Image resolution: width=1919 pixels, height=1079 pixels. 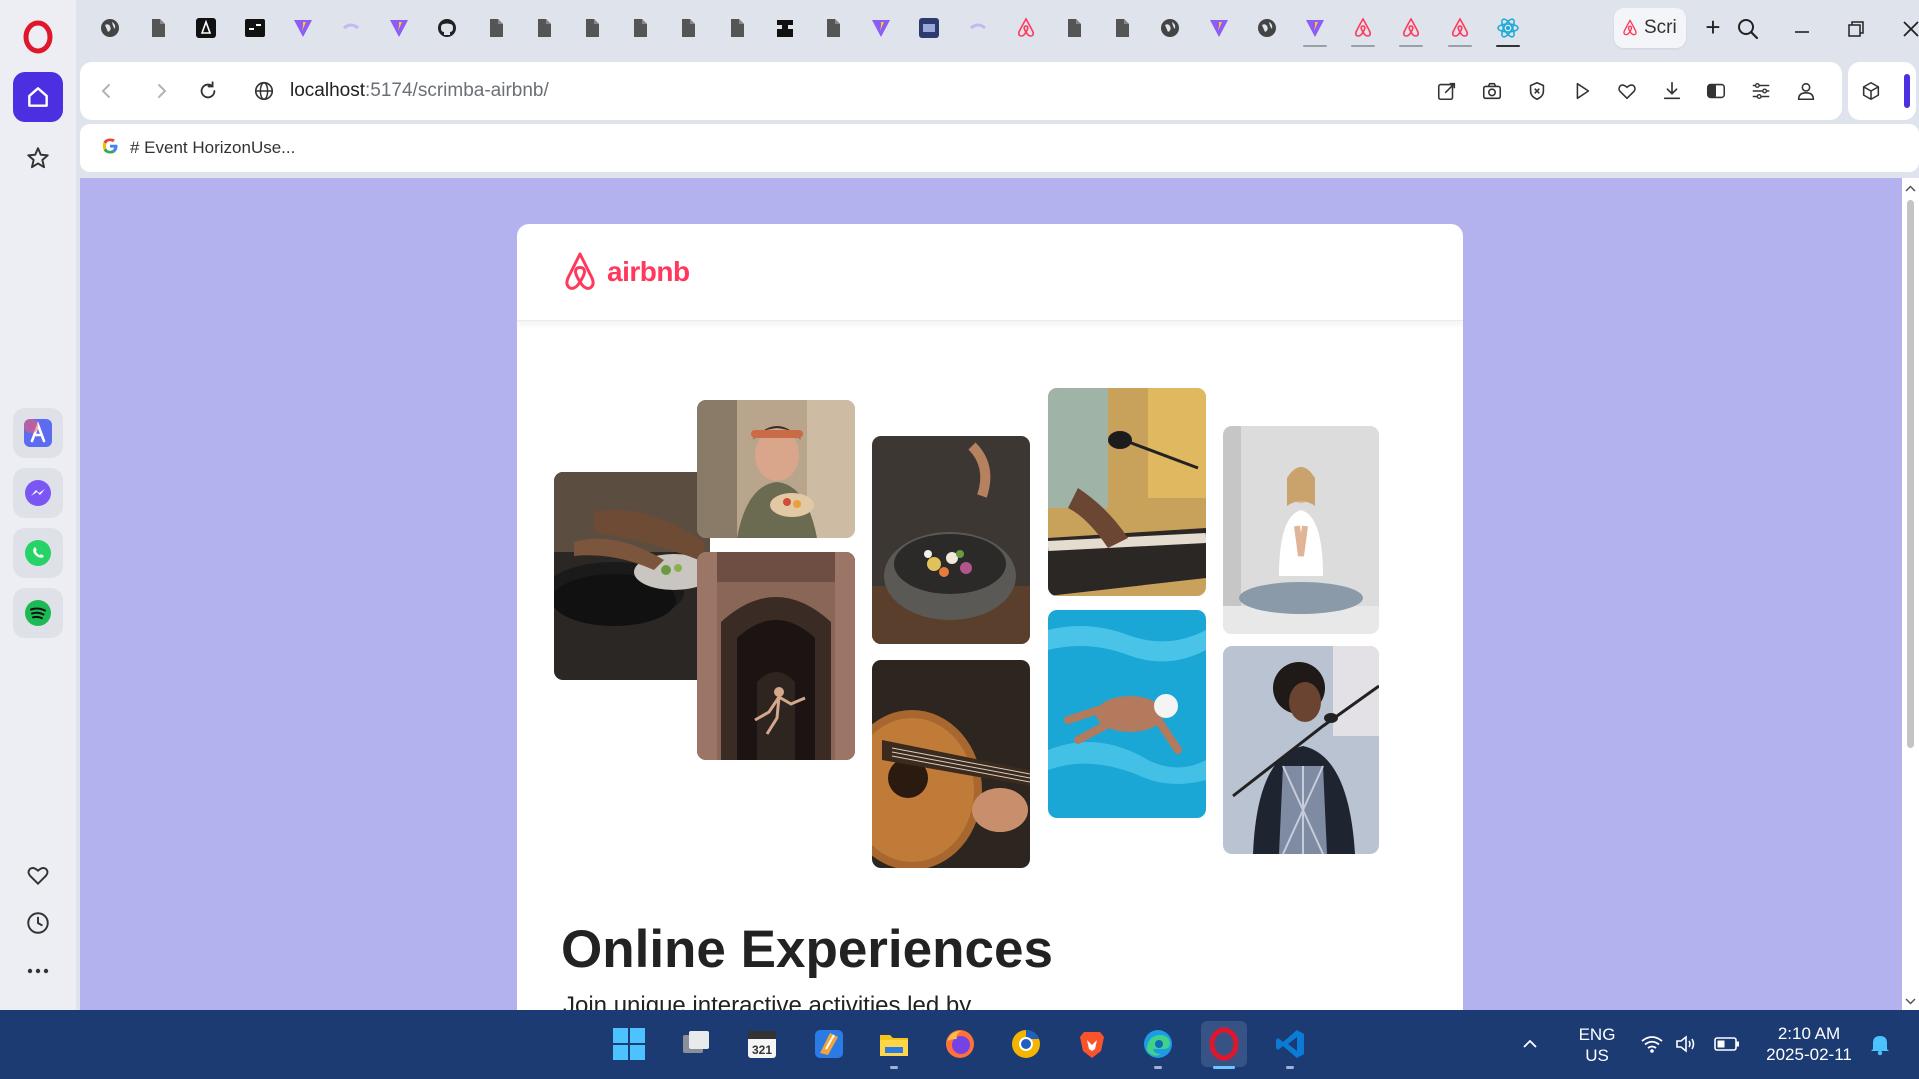 I want to click on tab-app-icon, so click(x=929, y=28).